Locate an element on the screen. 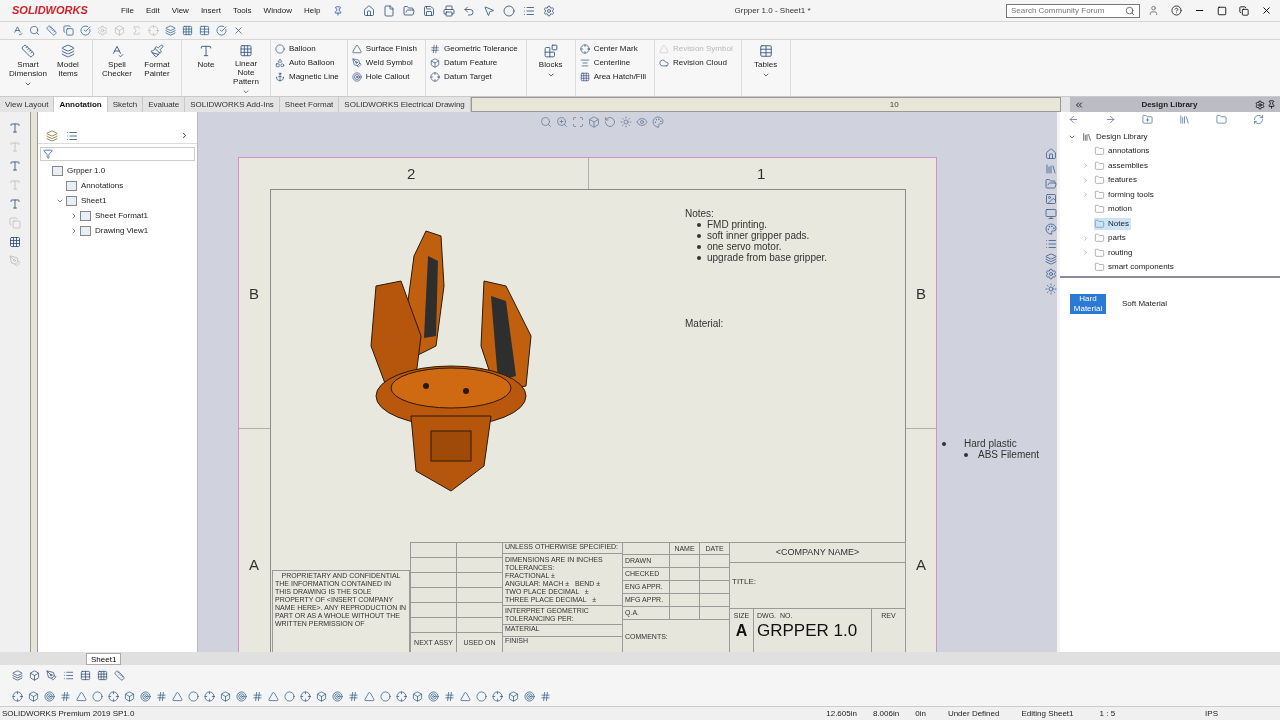 The image size is (1280, 720). settings-icon is located at coordinates (1260, 104).